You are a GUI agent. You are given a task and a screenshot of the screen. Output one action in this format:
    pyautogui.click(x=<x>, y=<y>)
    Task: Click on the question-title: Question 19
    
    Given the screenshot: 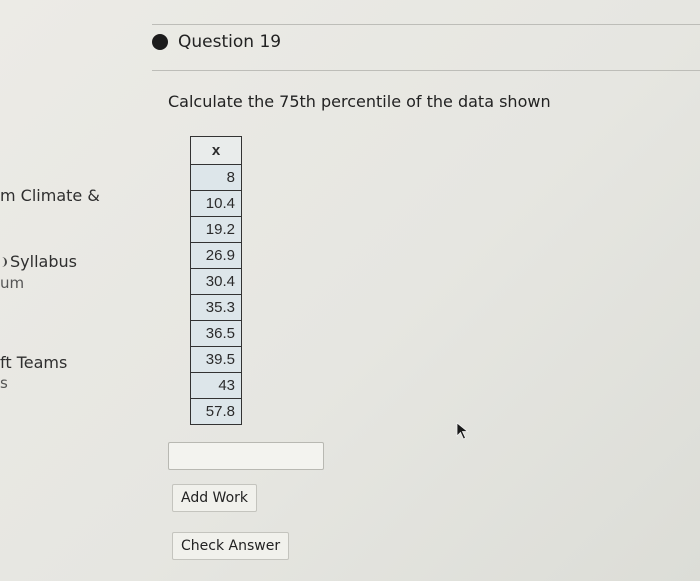 What is the action you would take?
    pyautogui.click(x=230, y=42)
    